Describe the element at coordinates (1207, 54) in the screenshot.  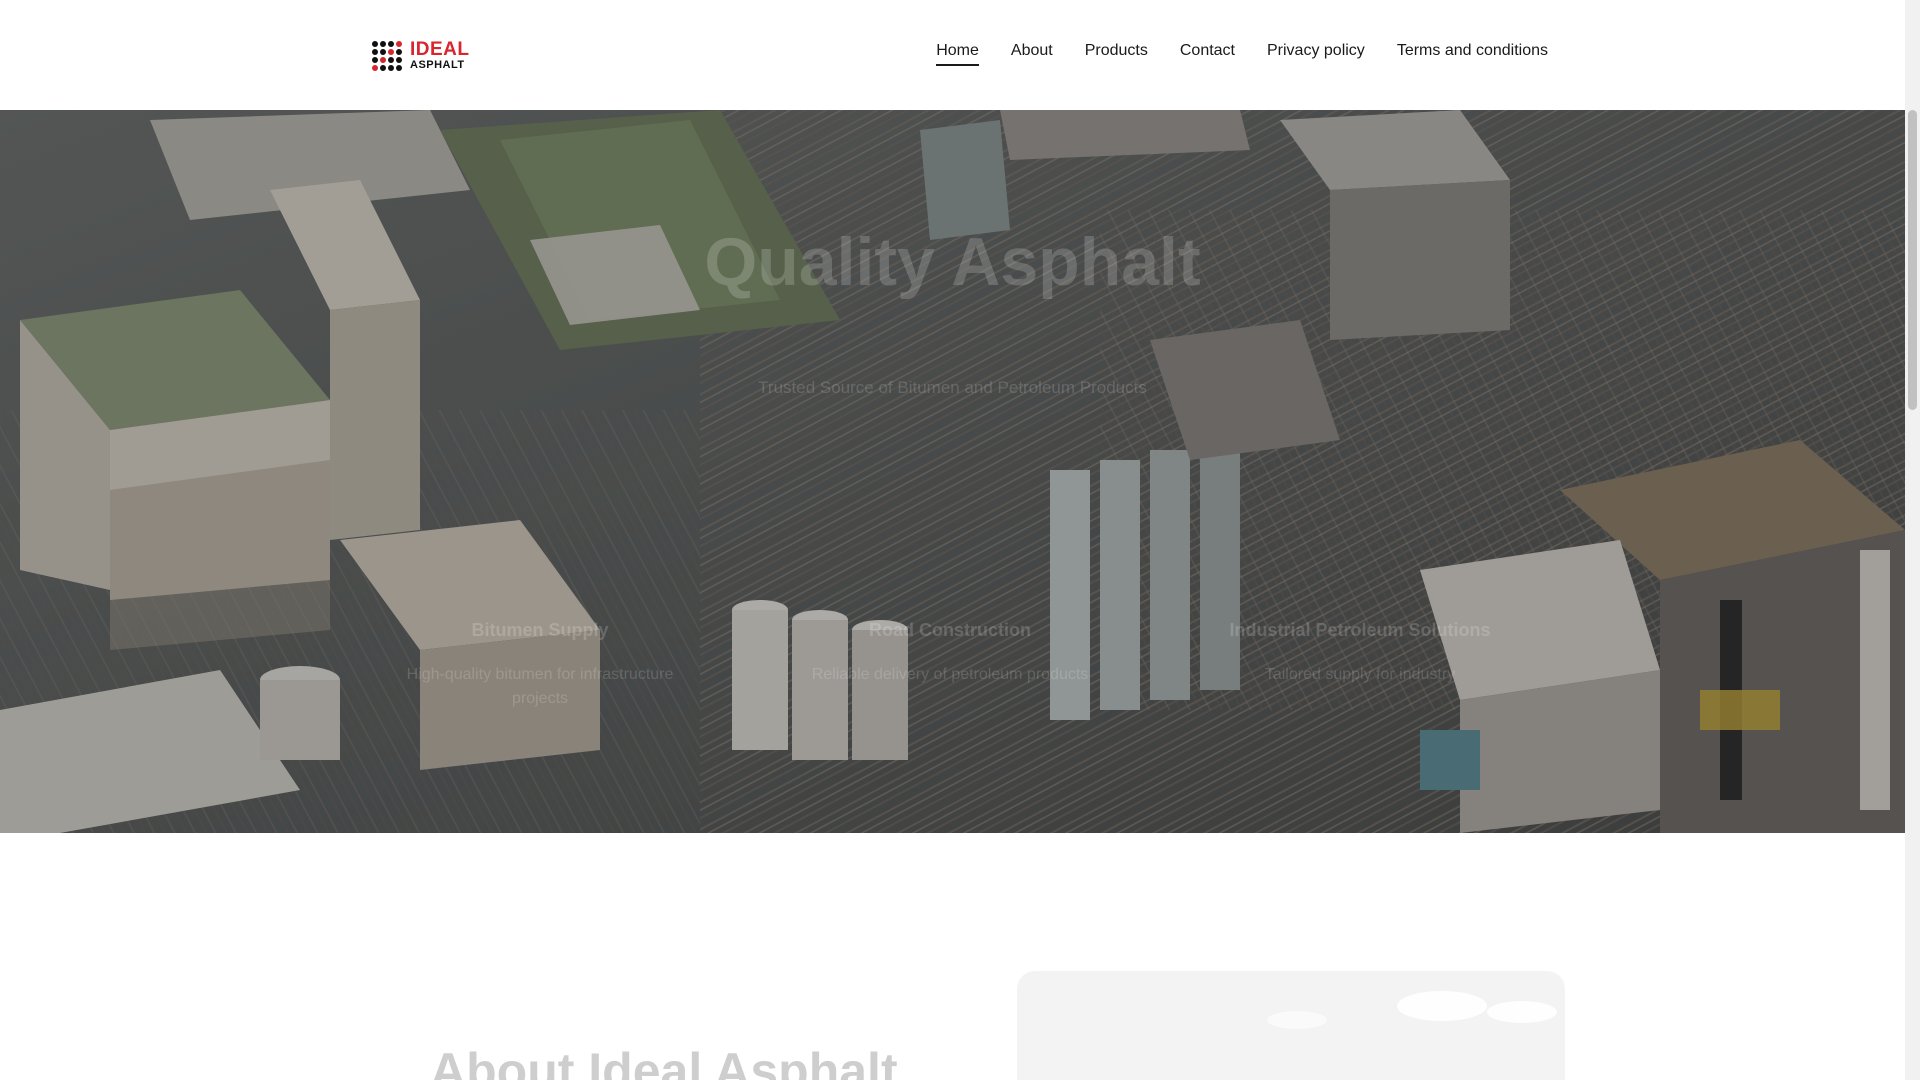
I see `nav-link-contact: Contact` at that location.